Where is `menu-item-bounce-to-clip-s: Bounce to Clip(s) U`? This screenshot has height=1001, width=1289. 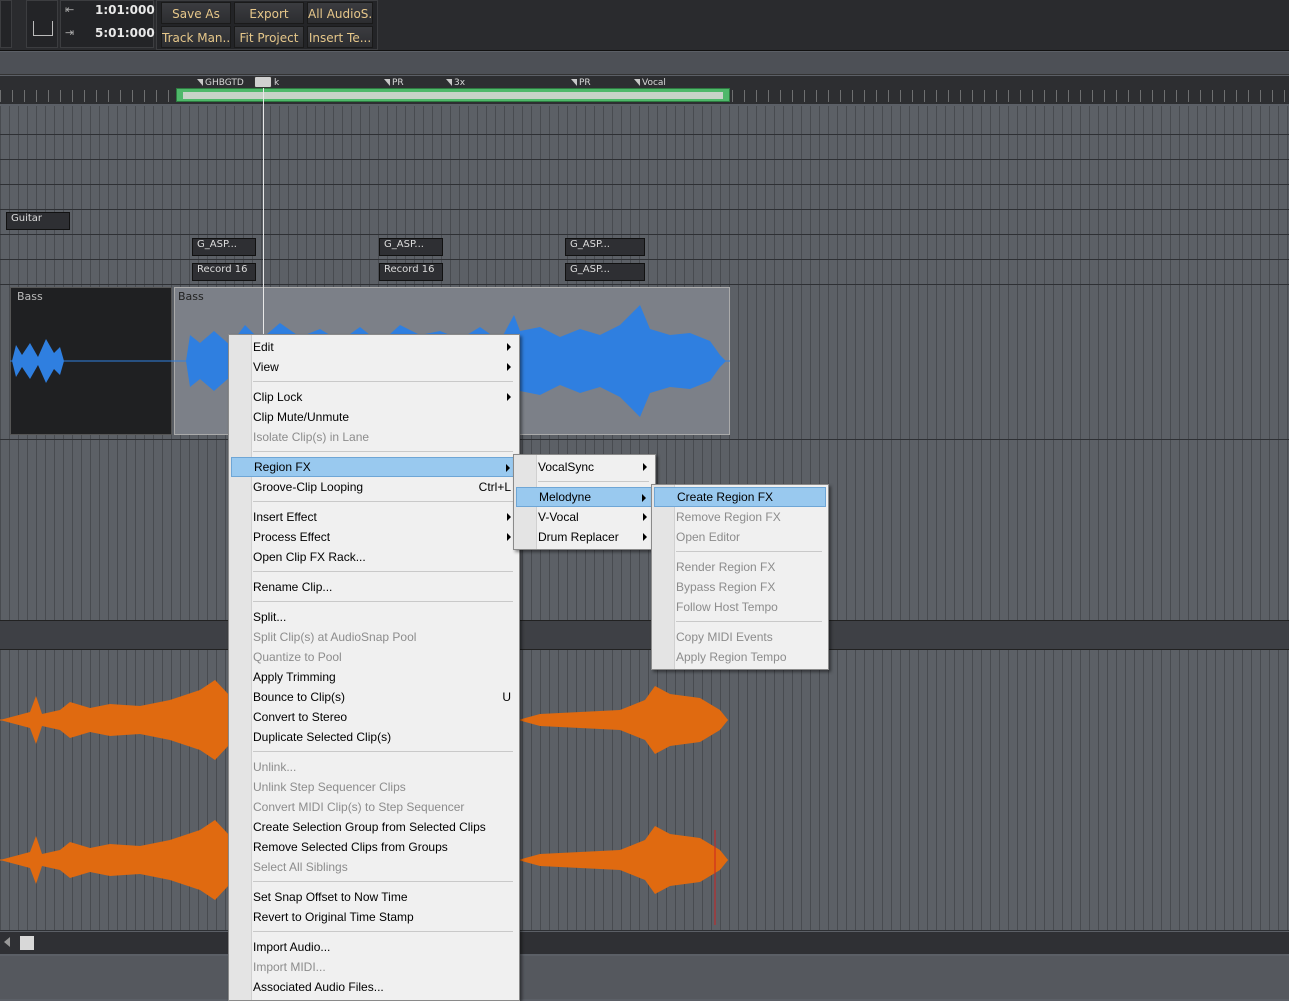 menu-item-bounce-to-clip-s: Bounce to Clip(s) U is located at coordinates (374, 697).